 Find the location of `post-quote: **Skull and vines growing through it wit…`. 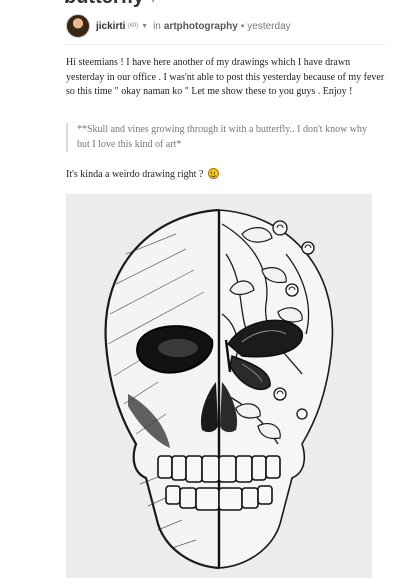

post-quote: **Skull and vines growing through it wit… is located at coordinates (221, 137).